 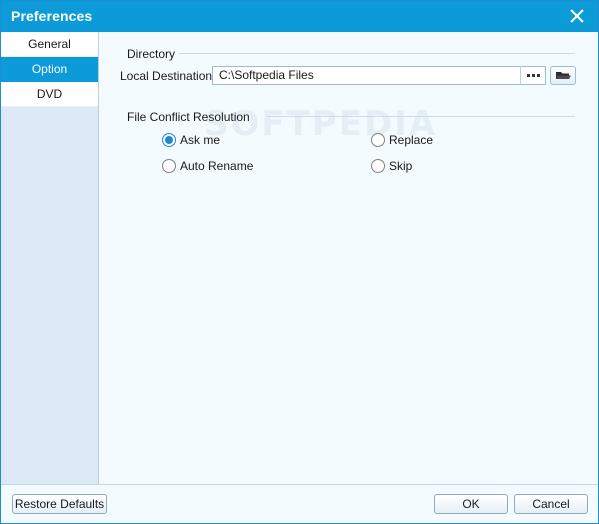 What do you see at coordinates (52, 16) in the screenshot?
I see `window-title: Preferences` at bounding box center [52, 16].